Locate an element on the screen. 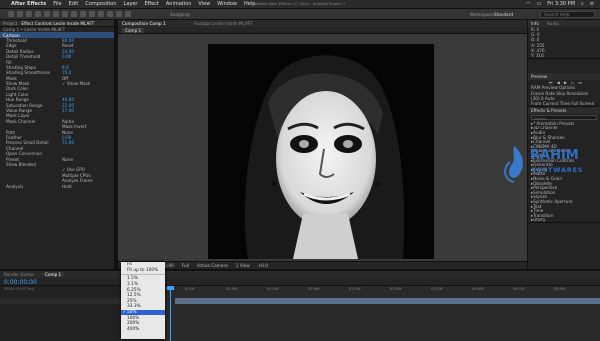  notification-icon: ≡ is located at coordinates (592, 4).